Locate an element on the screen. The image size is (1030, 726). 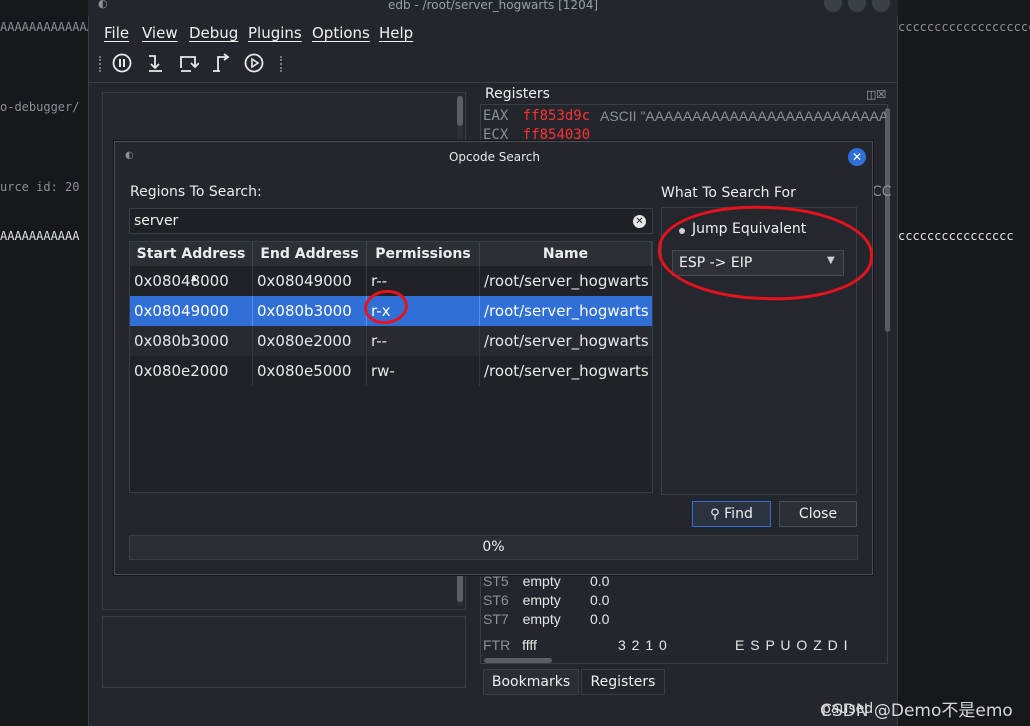
run-icon is located at coordinates (254, 64).